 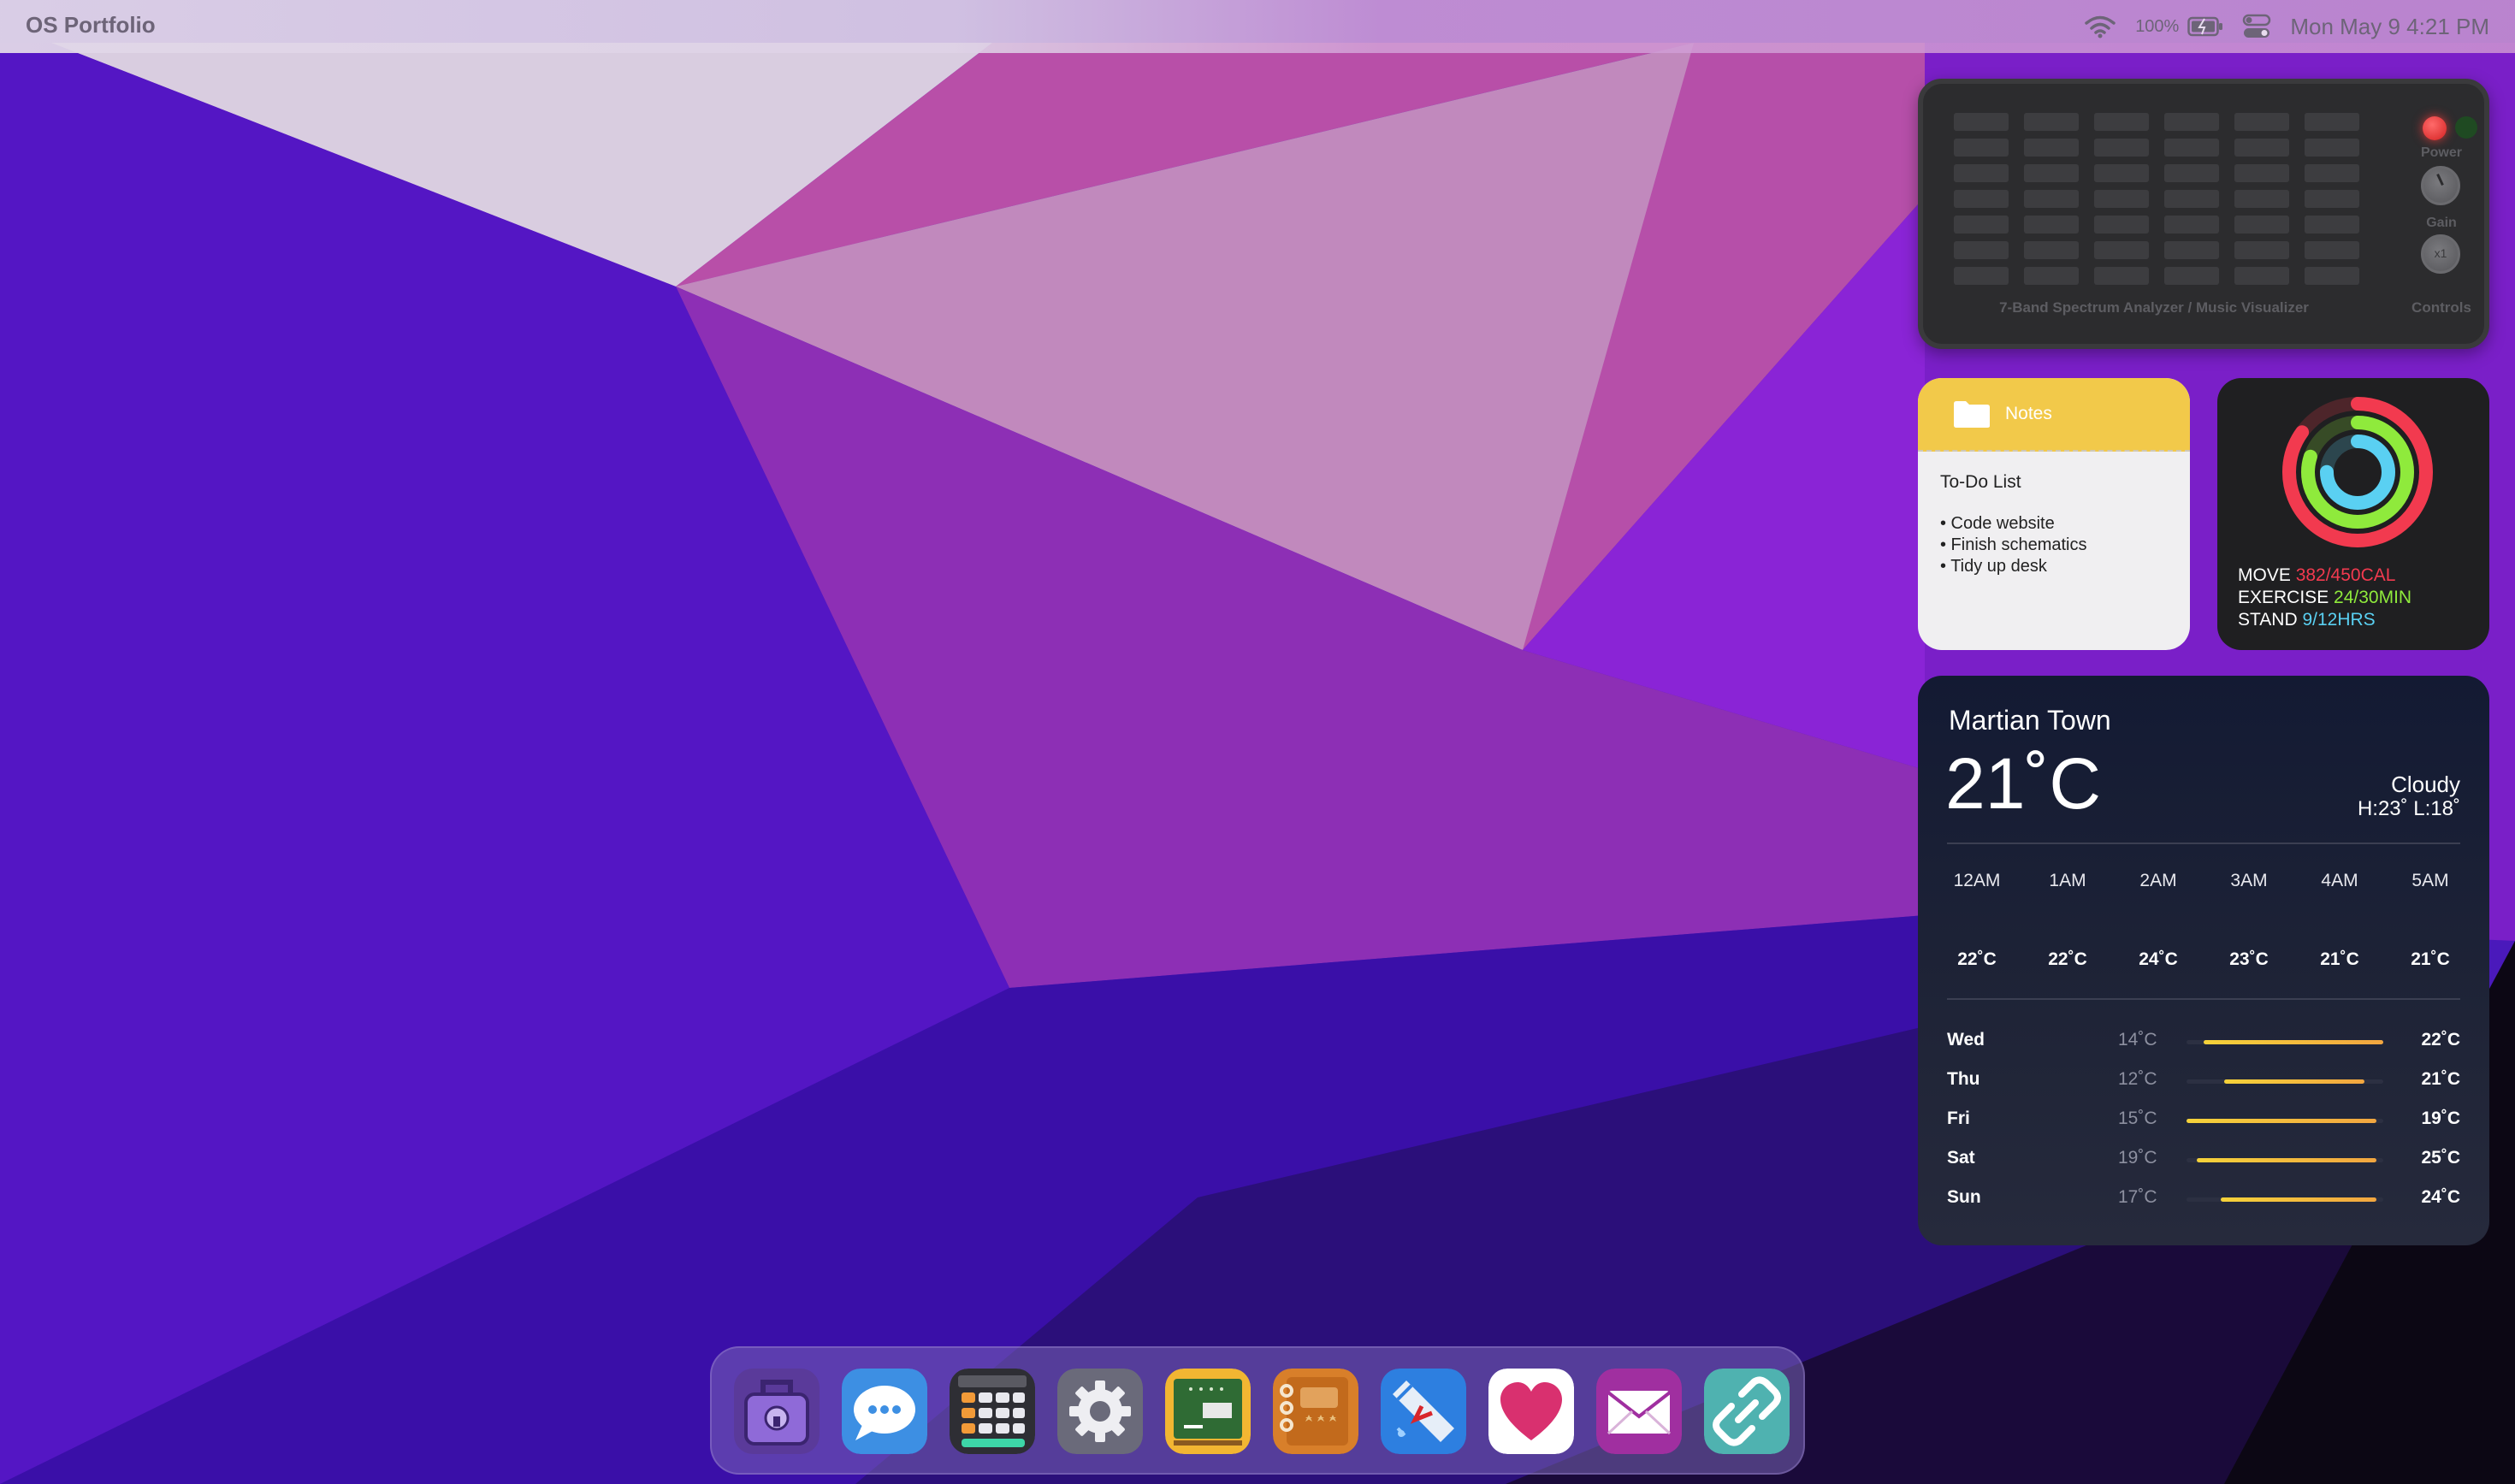 What do you see at coordinates (2249, 920) in the screenshot?
I see `hourly-item: 3AM 23˚C` at bounding box center [2249, 920].